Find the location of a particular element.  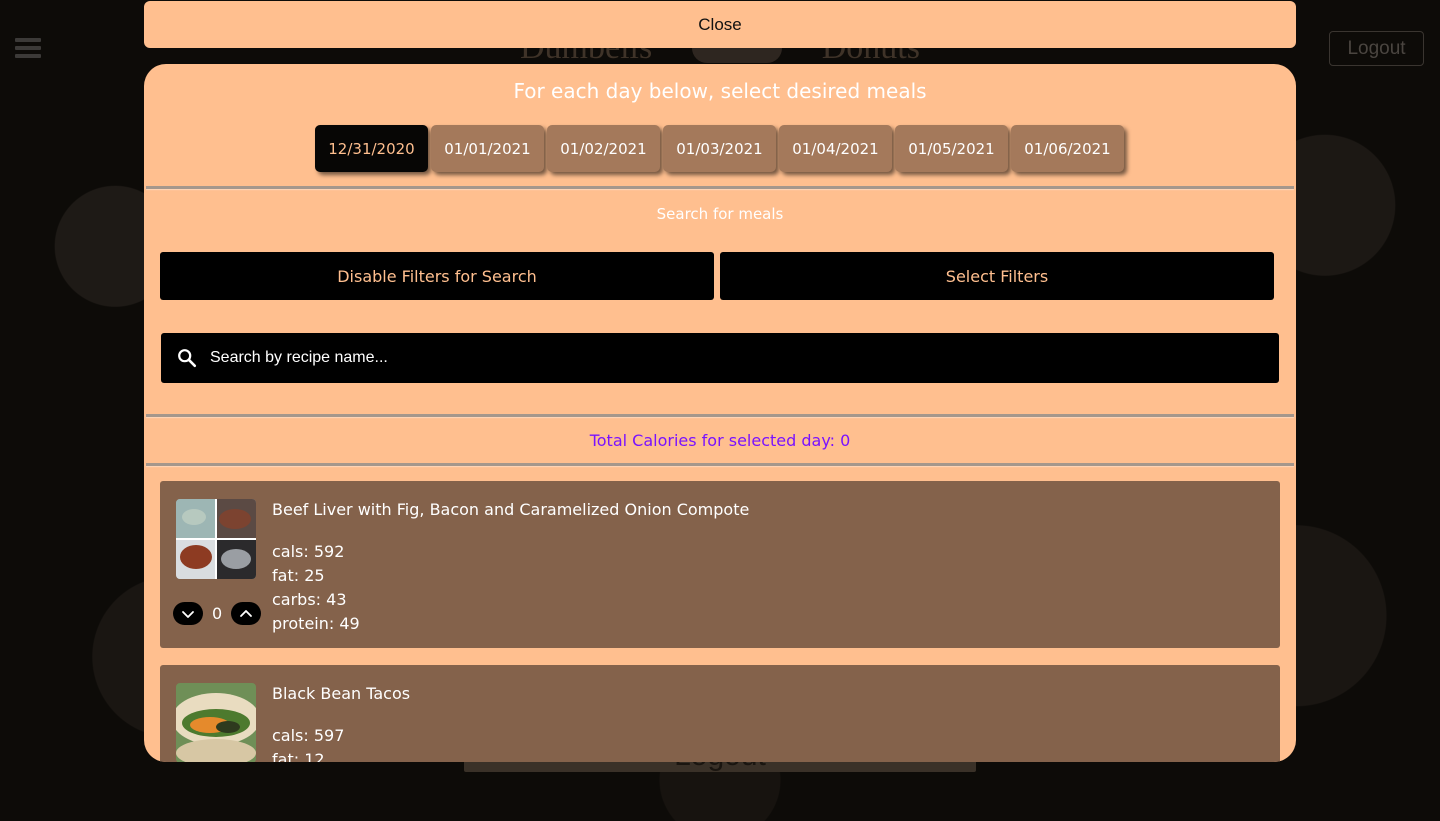

date-tab-01-03-2021: 01/03/2021 is located at coordinates (719, 148).